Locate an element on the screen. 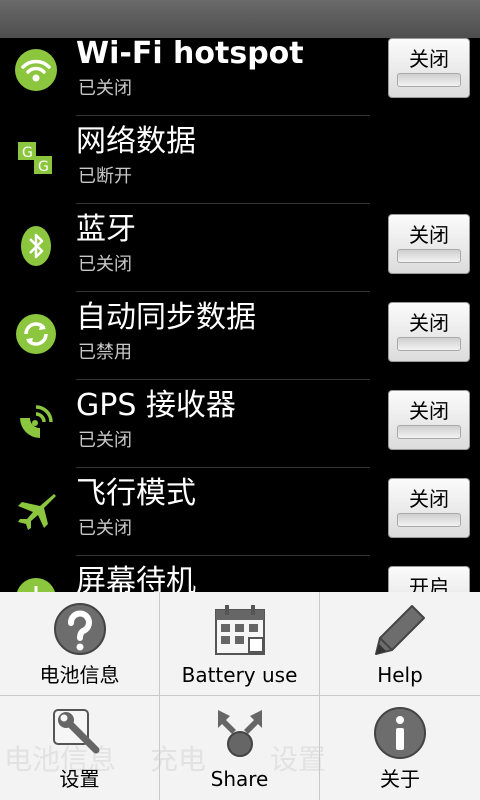 Image resolution: width=480 pixels, height=800 pixels. sync-icon is located at coordinates (36, 334).